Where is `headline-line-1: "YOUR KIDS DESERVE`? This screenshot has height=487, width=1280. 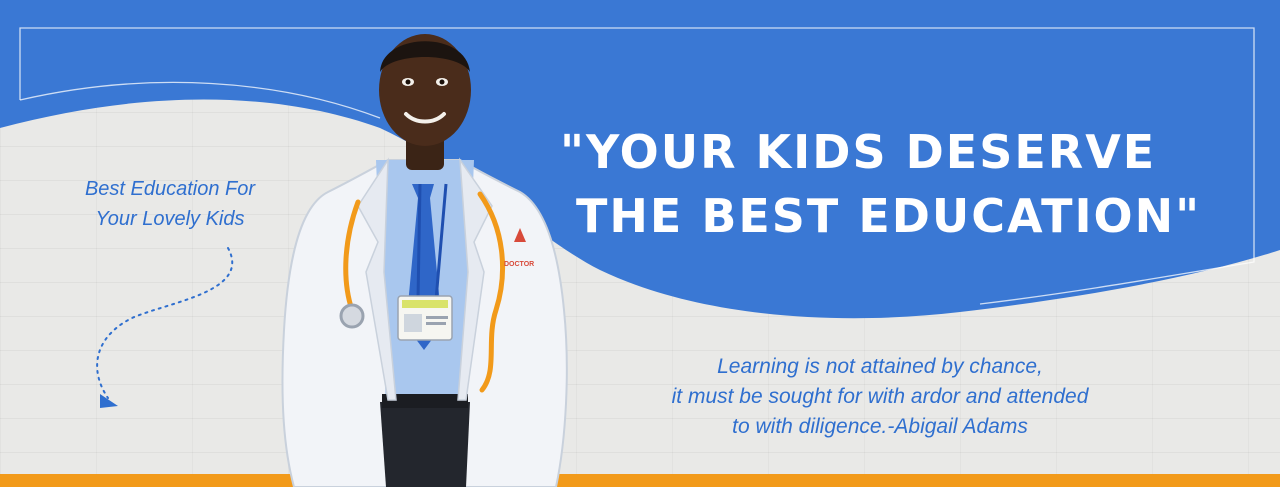 headline-line-1: "YOUR KIDS DESERVE is located at coordinates (858, 152).